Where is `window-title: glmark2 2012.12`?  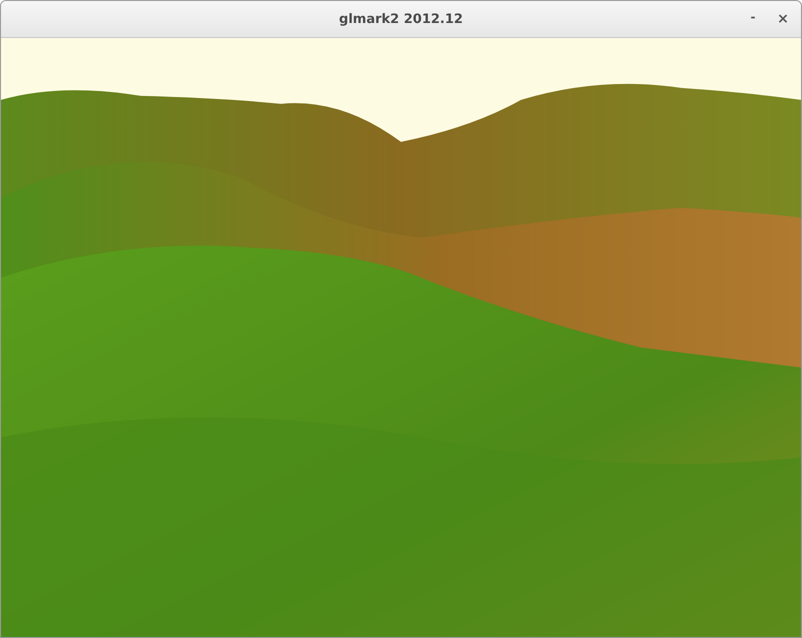
window-title: glmark2 2012.12 is located at coordinates (401, 19).